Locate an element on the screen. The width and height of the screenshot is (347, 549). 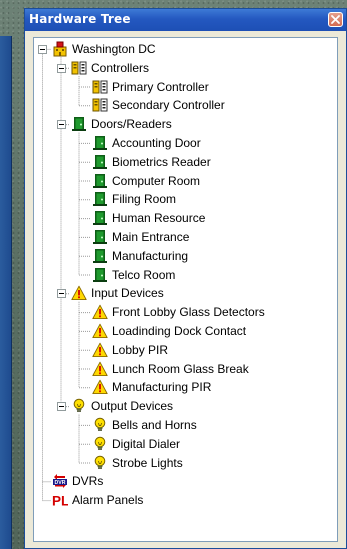
tree-node-label: Loadinding Dock Contact is located at coordinates (179, 331).